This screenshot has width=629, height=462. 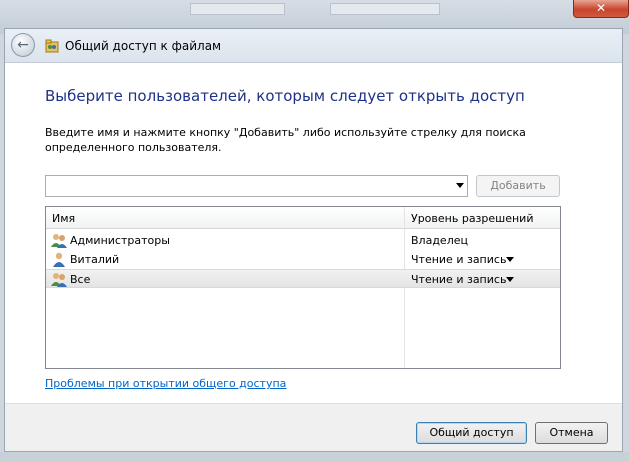 I want to click on add-button: Добавить, so click(x=518, y=186).